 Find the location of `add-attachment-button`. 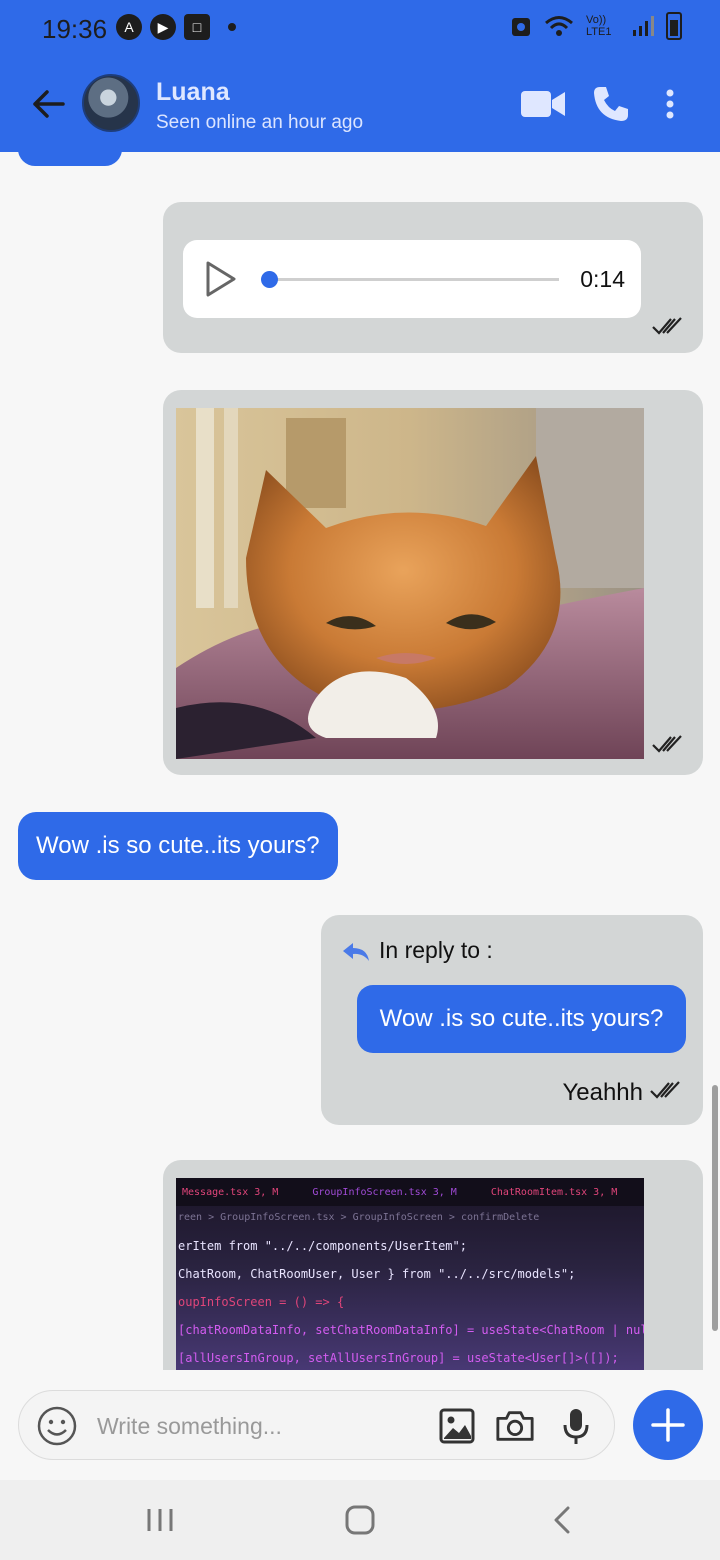

add-attachment-button is located at coordinates (668, 1425).